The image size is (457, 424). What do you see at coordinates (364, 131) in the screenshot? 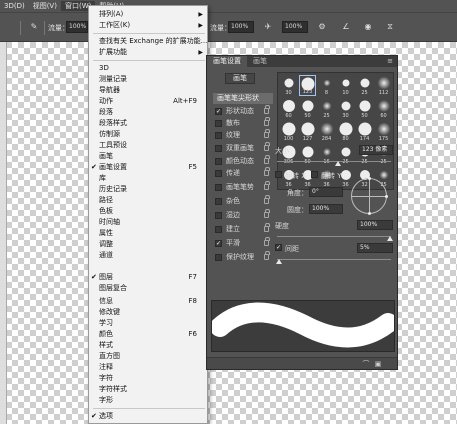
I see `brush-tip: 174` at bounding box center [364, 131].